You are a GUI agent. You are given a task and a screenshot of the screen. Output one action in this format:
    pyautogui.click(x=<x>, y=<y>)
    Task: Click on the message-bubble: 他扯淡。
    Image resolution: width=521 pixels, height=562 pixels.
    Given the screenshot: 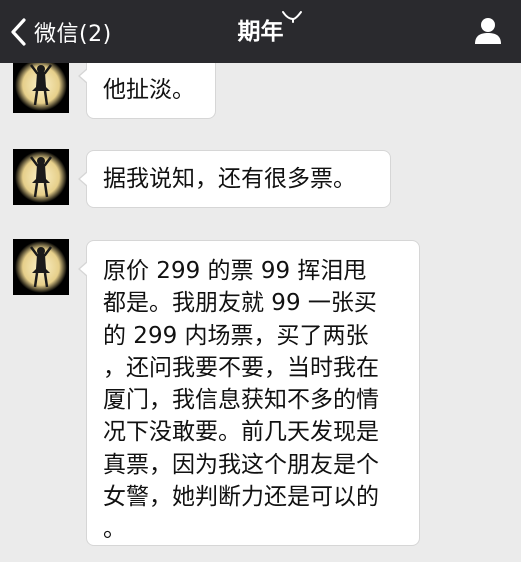 What is the action you would take?
    pyautogui.click(x=147, y=91)
    